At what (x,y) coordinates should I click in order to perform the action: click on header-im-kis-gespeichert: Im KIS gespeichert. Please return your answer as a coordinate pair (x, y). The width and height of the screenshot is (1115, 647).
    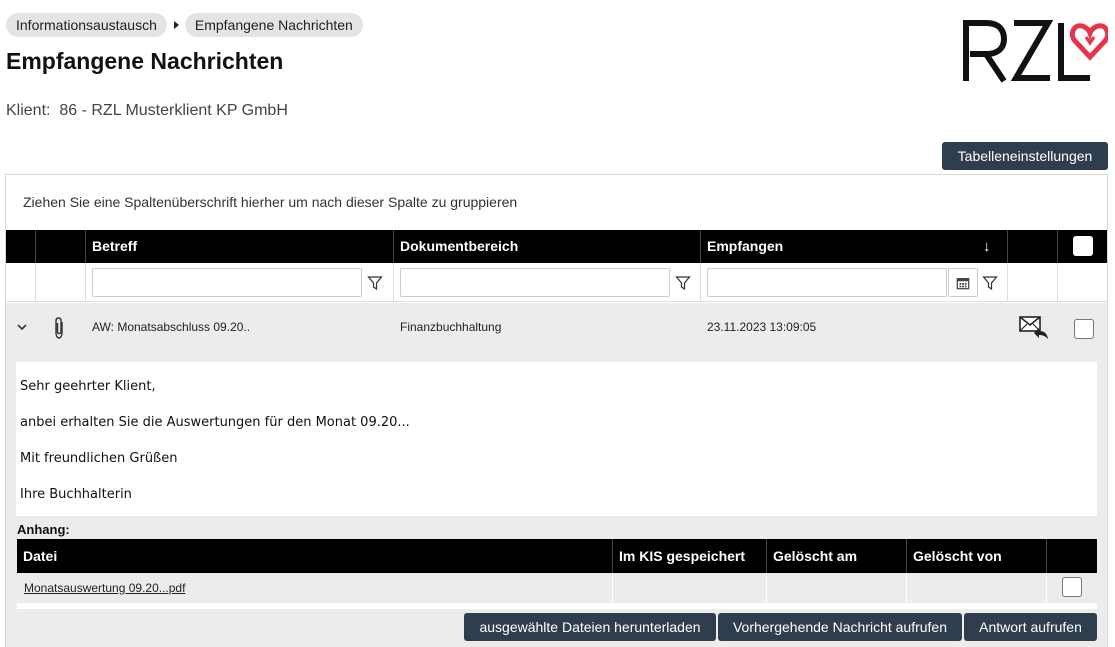
    Looking at the image, I should click on (690, 556).